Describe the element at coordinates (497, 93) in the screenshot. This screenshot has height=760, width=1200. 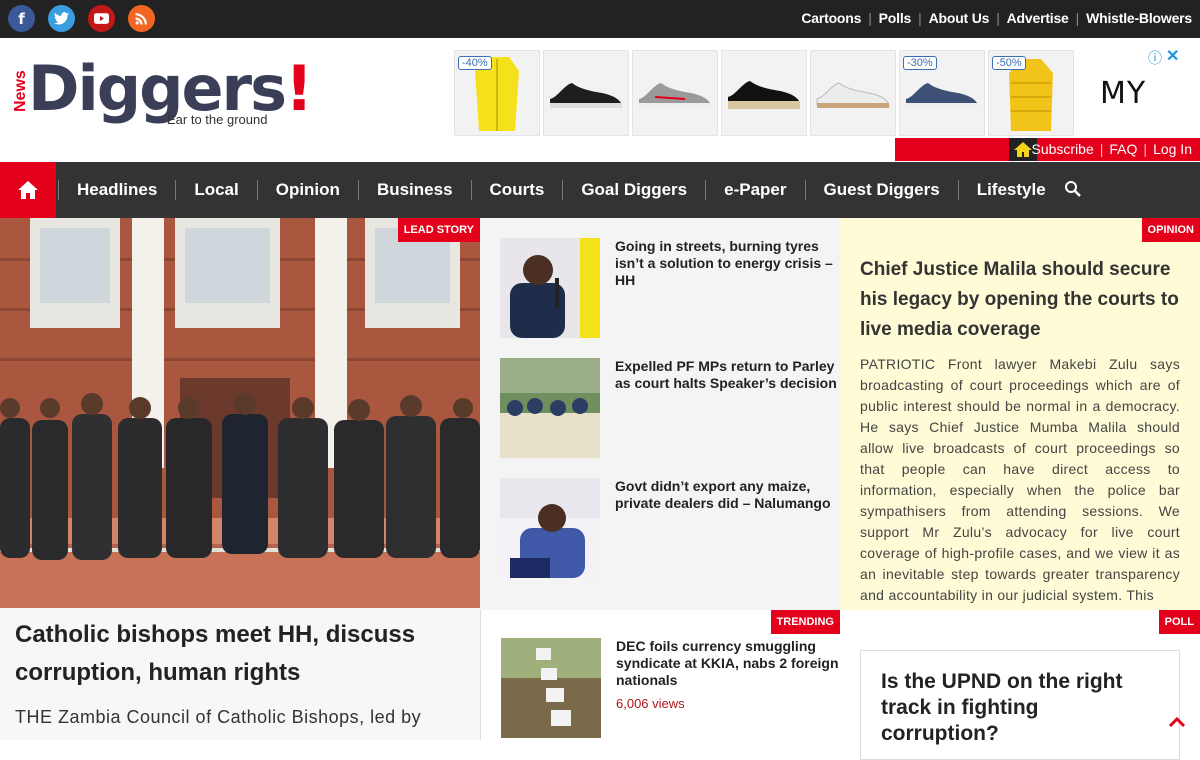
I see `ad-product-jacket: -40%` at that location.